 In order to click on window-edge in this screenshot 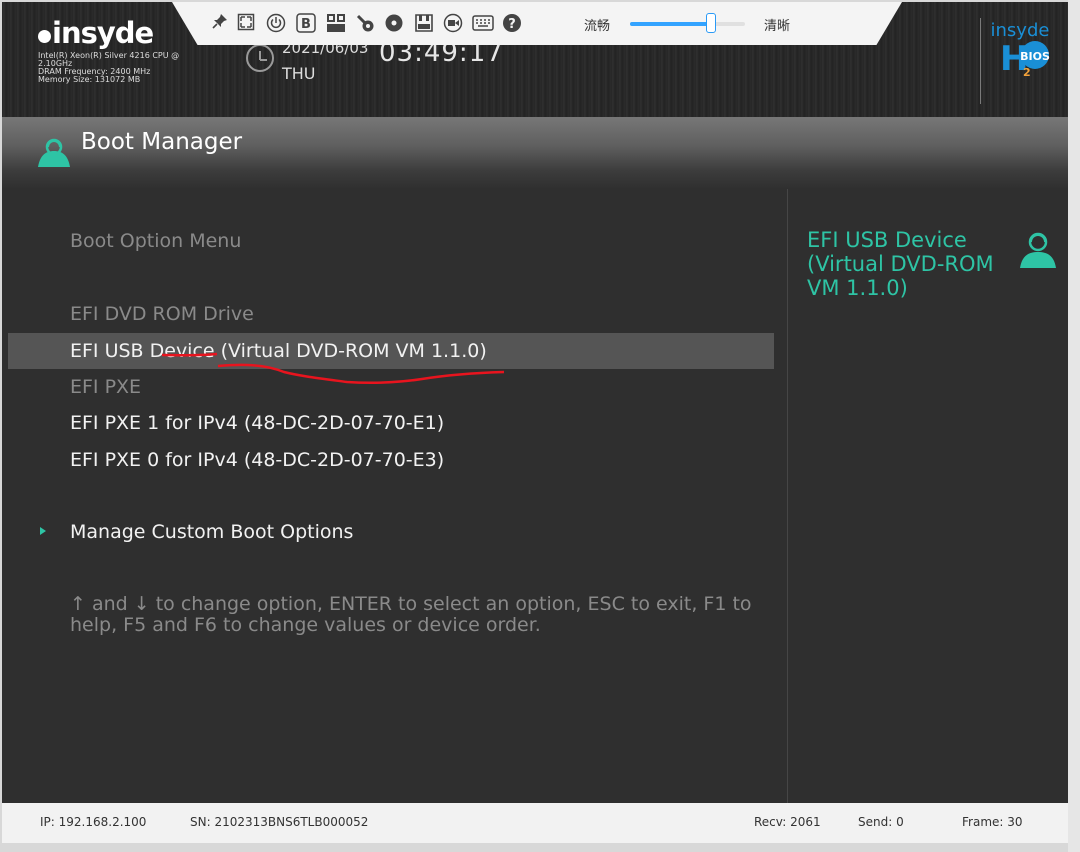, I will do `click(1074, 426)`.